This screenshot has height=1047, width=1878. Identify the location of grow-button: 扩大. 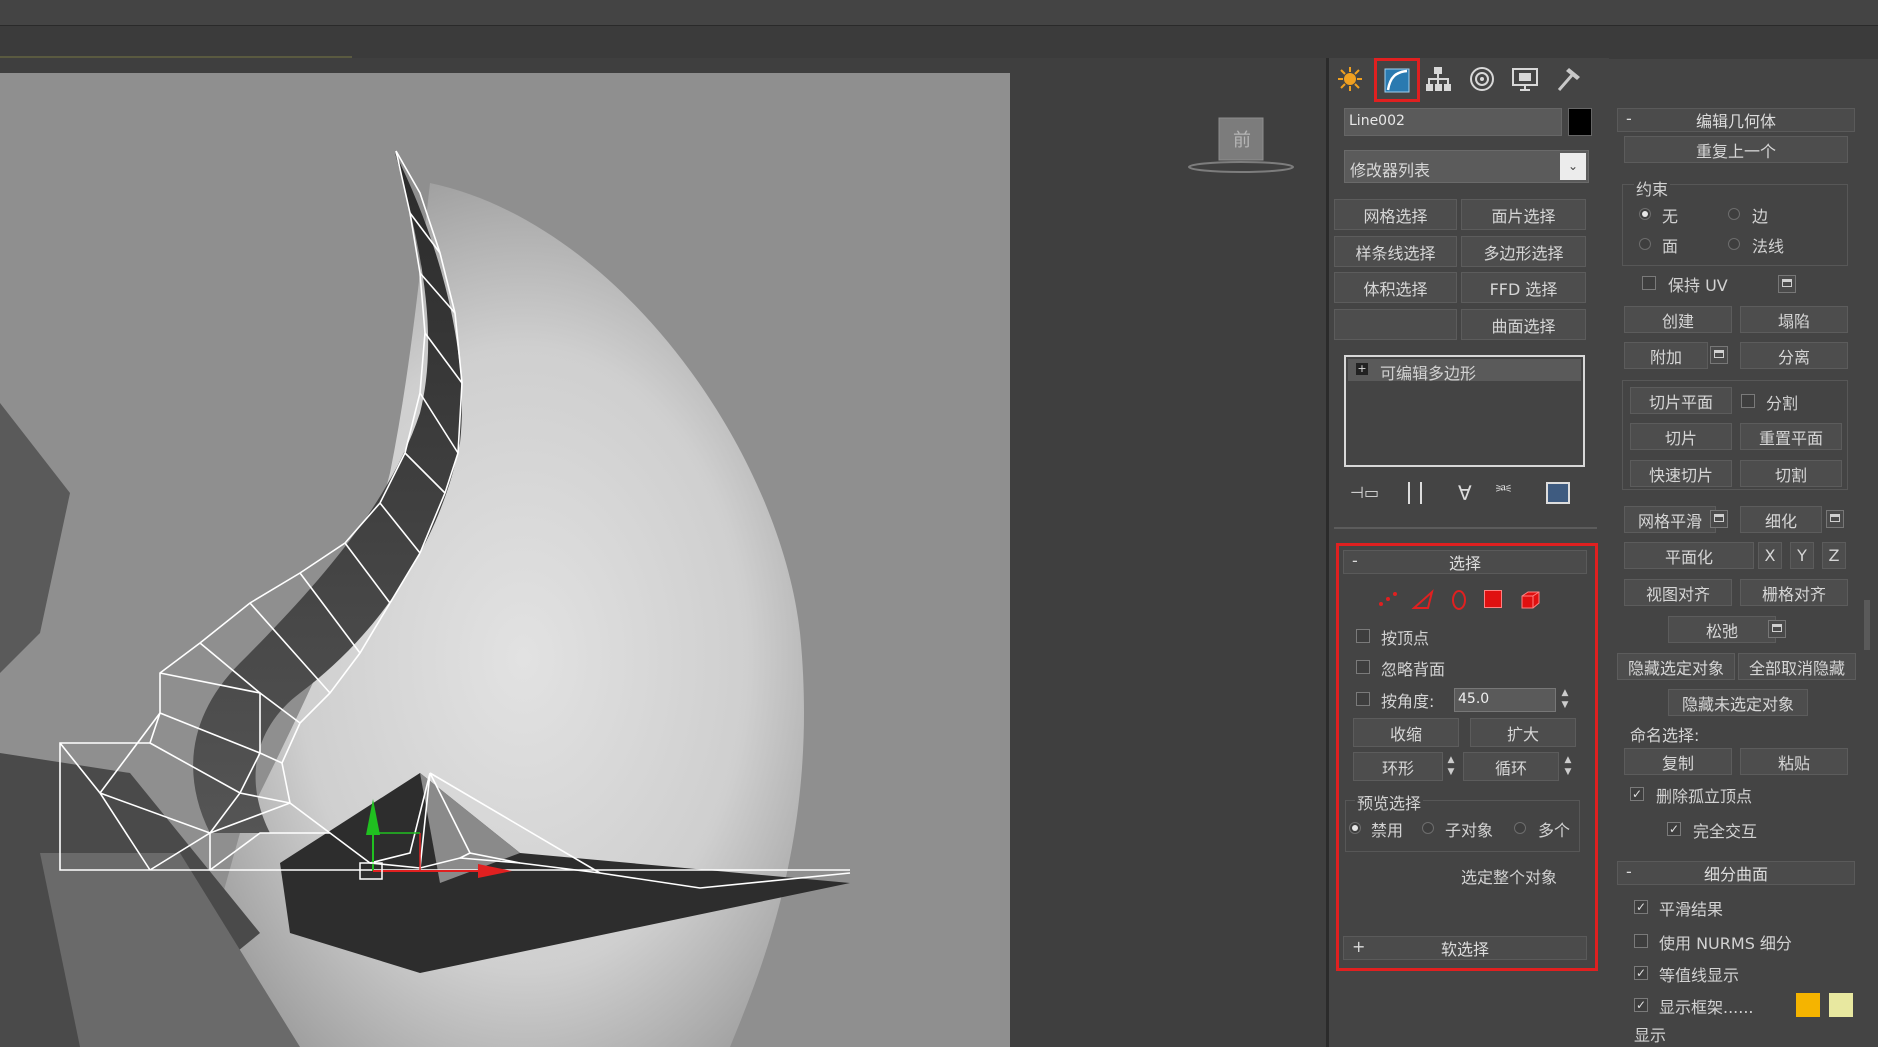
(1523, 732).